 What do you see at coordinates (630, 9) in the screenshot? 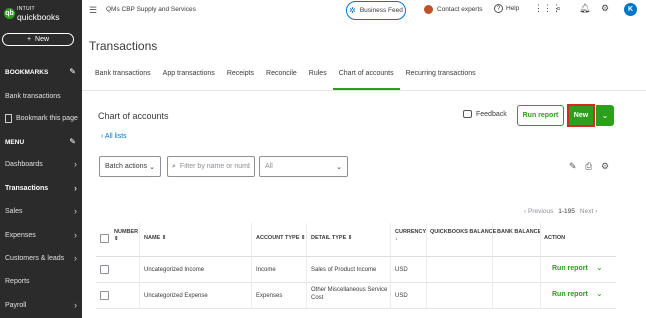
I see `user-avatar: K` at bounding box center [630, 9].